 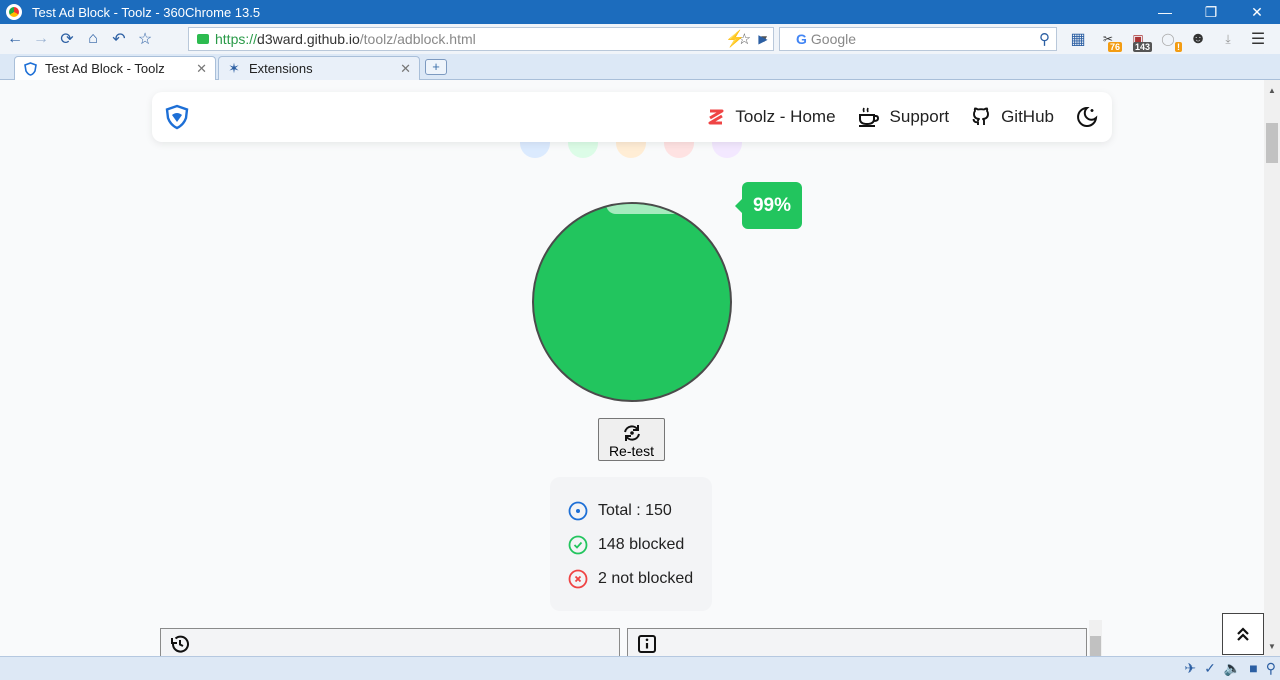 What do you see at coordinates (180, 644) in the screenshot?
I see `history-icon` at bounding box center [180, 644].